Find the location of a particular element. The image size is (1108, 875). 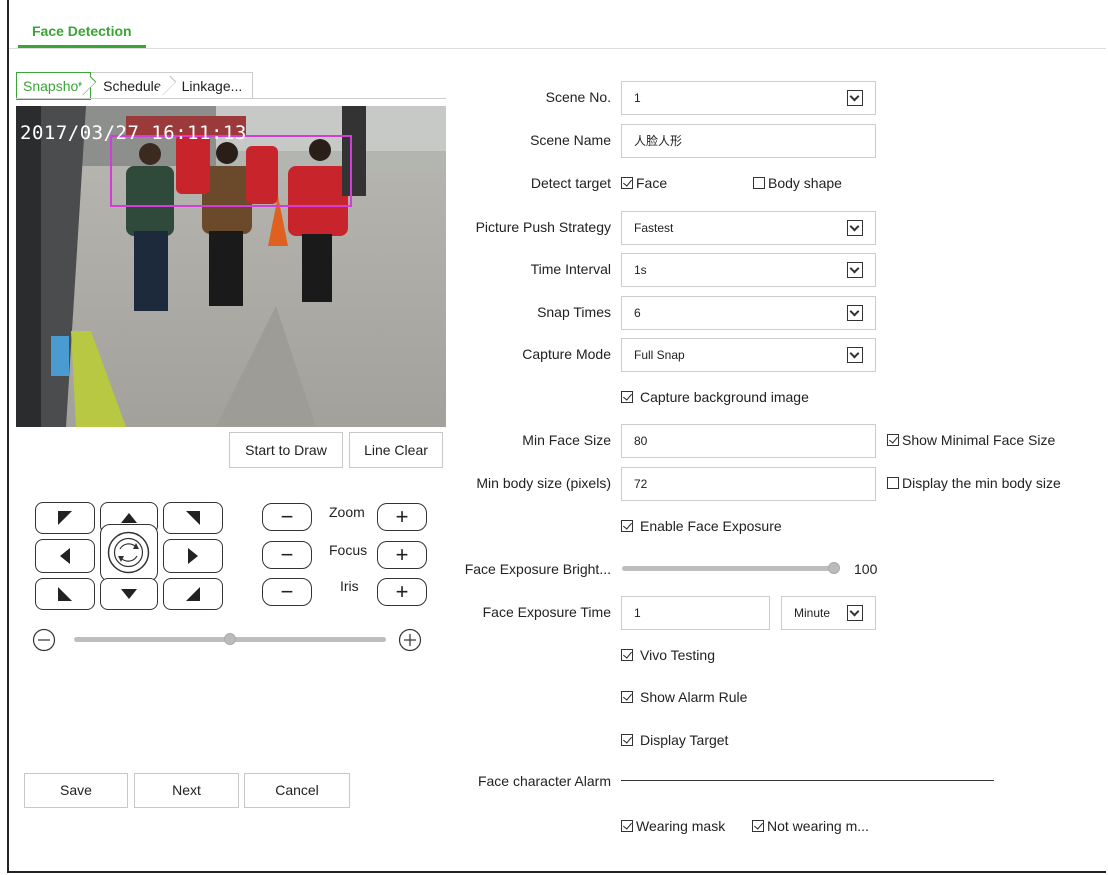

save-button: Save is located at coordinates (76, 790).